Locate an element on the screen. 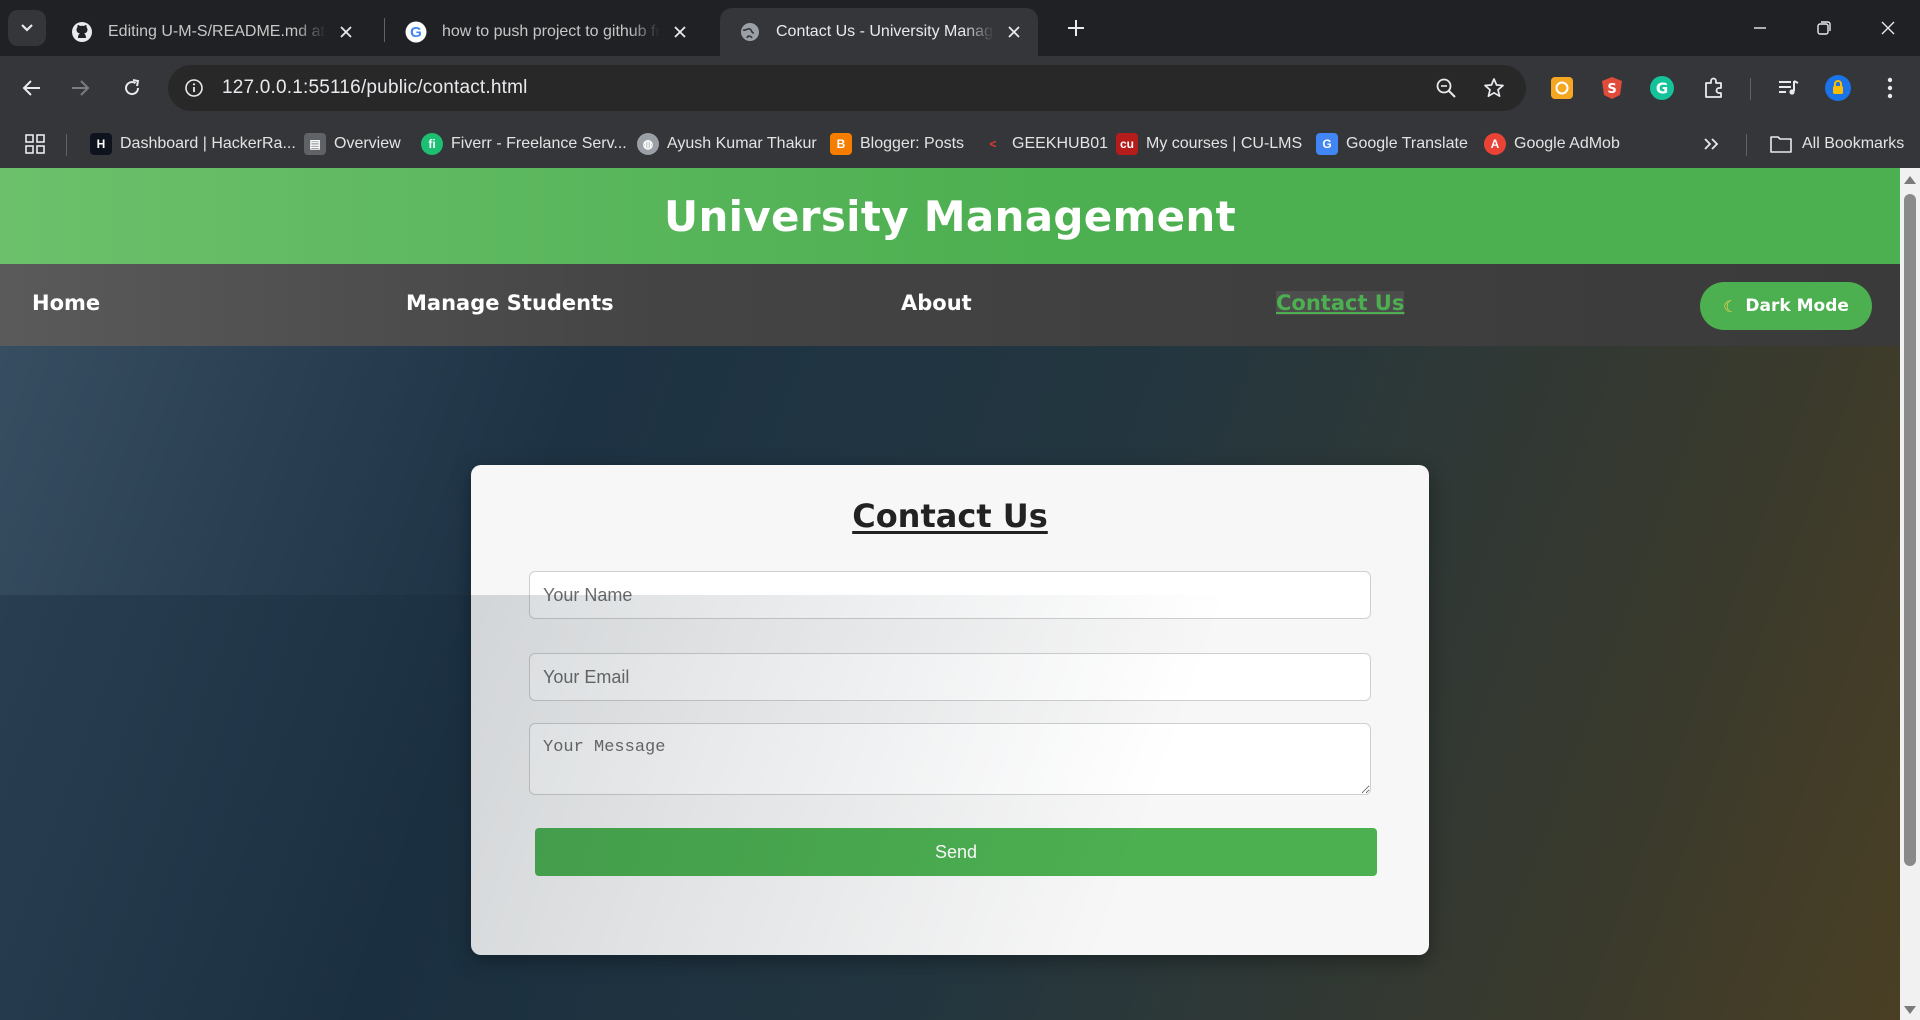 The image size is (1920, 1020). all-bookmarks-button: All Bookmarks is located at coordinates (1837, 144).